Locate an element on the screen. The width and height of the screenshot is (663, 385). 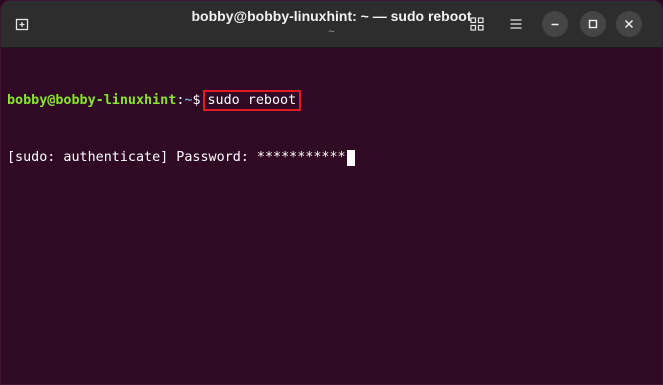
view-tabs-button is located at coordinates (477, 24).